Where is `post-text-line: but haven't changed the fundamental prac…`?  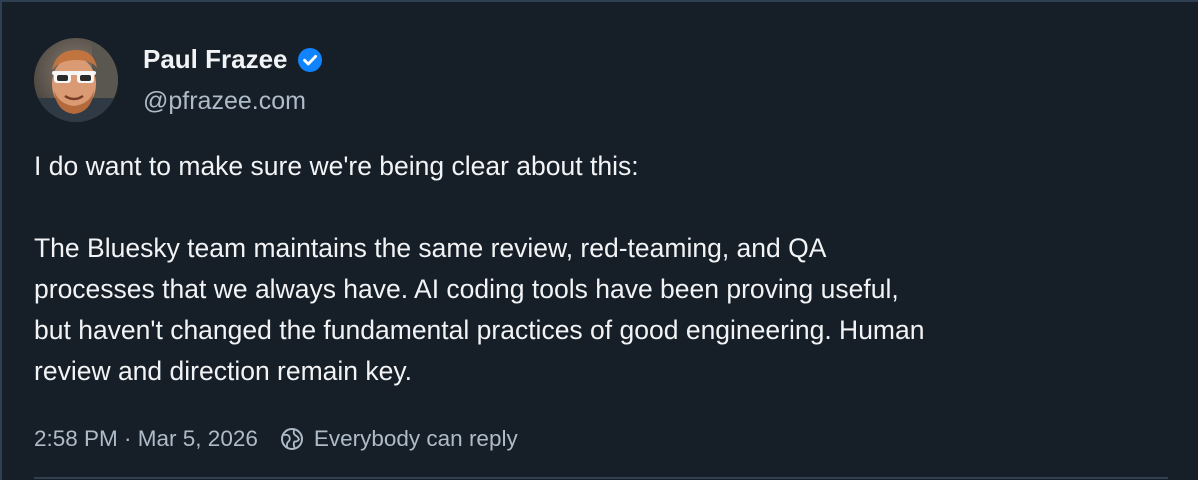
post-text-line: but haven't changed the fundamental prac… is located at coordinates (479, 330).